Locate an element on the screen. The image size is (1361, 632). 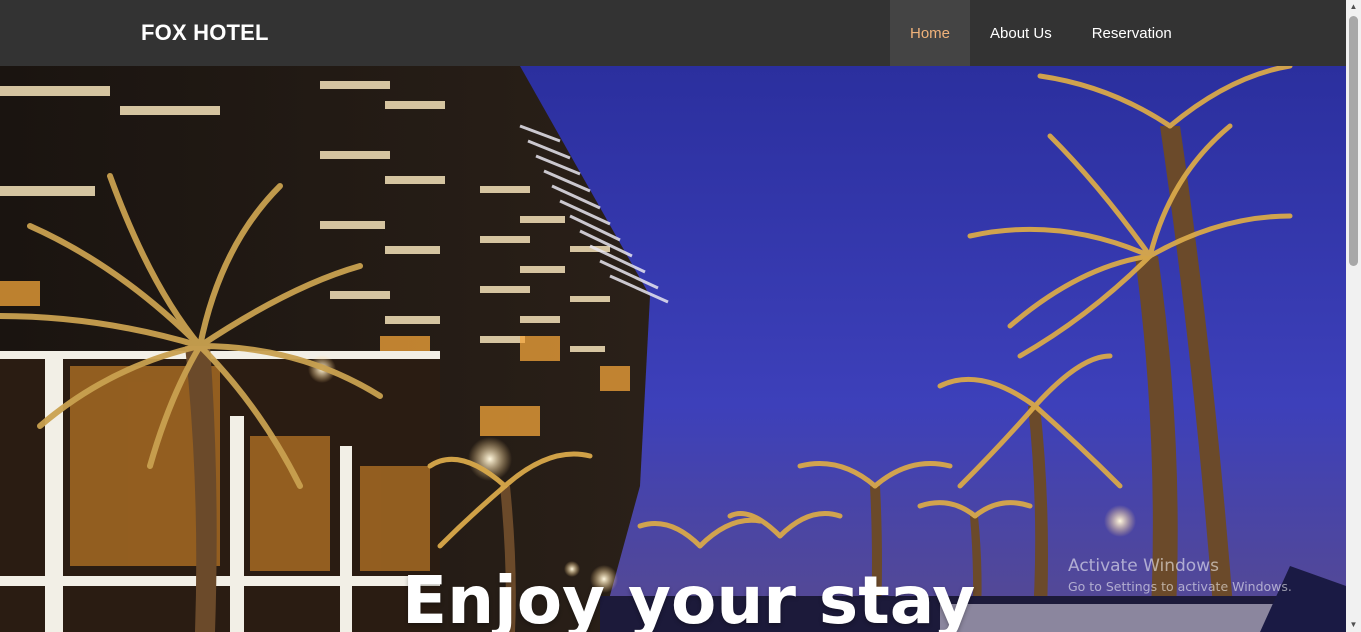
nav-menu: Home About Us Reservation is located at coordinates (1041, 33).